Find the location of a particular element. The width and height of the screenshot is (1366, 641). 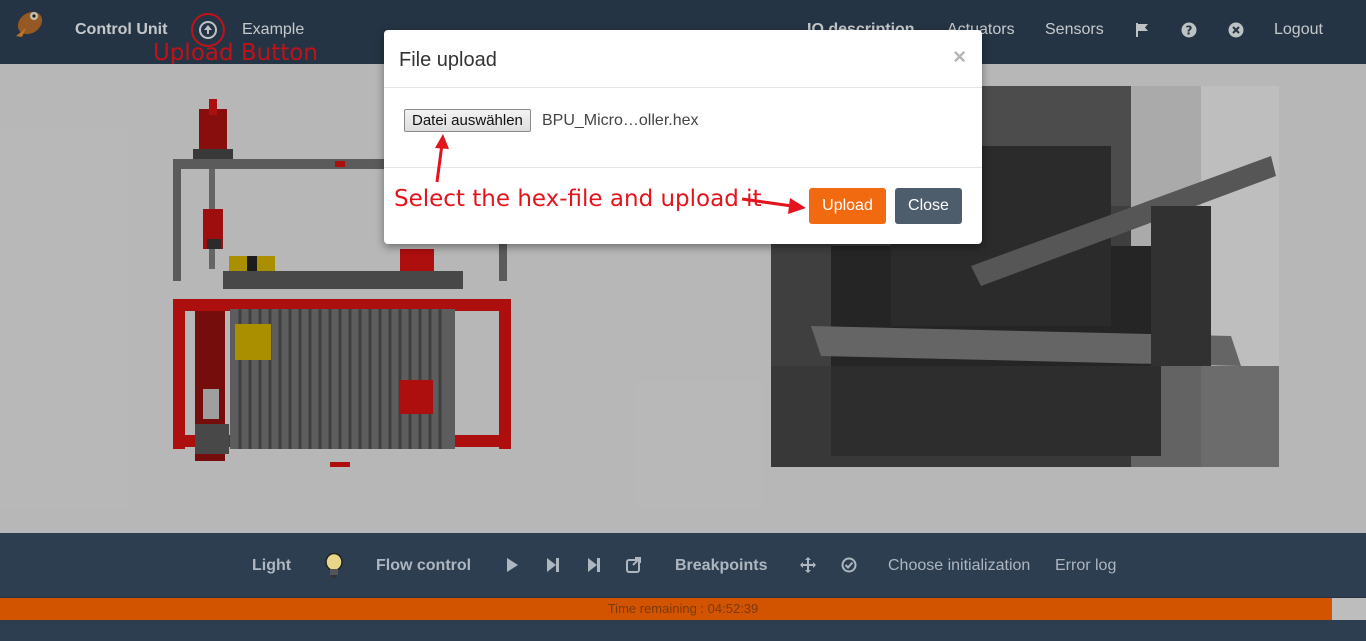

share-icon is located at coordinates (634, 565).